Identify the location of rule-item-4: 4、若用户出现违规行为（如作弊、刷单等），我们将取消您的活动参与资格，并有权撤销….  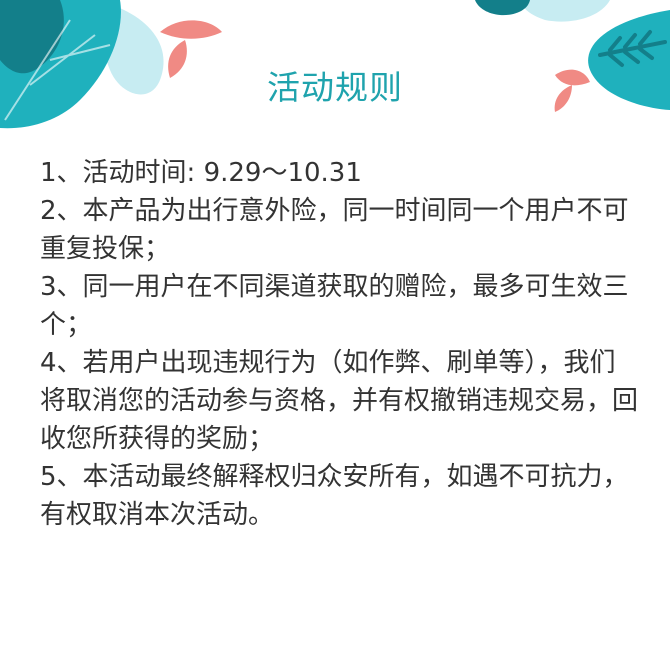
(339, 401).